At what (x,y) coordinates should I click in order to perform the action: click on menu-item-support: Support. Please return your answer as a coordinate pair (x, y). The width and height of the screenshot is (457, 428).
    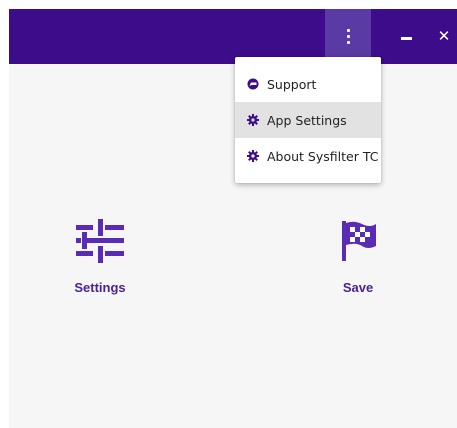
    Looking at the image, I should click on (308, 84).